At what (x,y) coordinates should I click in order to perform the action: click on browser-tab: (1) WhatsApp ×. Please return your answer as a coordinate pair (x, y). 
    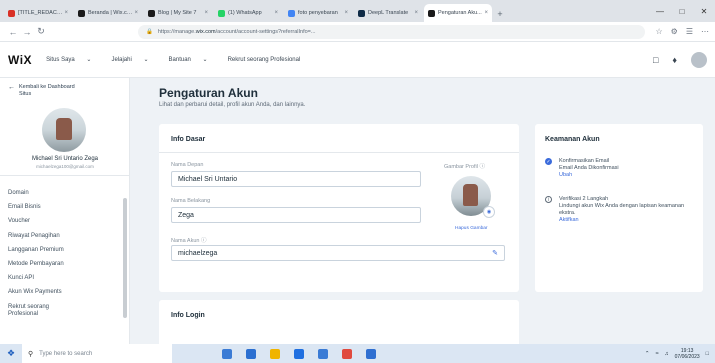
    Looking at the image, I should click on (248, 13).